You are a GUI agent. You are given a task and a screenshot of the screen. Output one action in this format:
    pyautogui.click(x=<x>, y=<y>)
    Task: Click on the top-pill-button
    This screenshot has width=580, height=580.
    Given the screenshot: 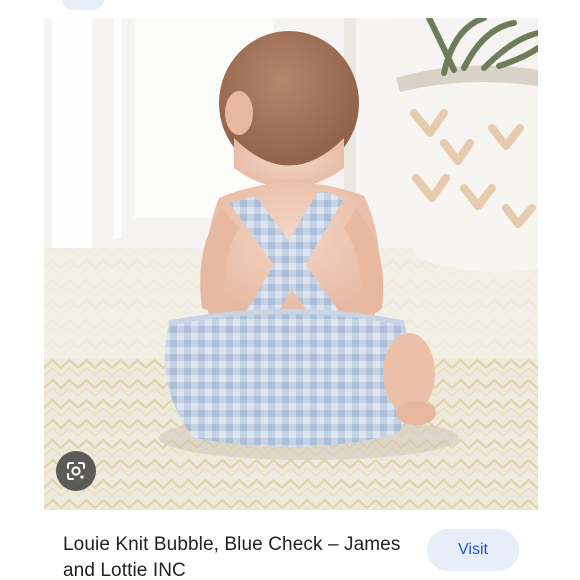 What is the action you would take?
    pyautogui.click(x=83, y=5)
    